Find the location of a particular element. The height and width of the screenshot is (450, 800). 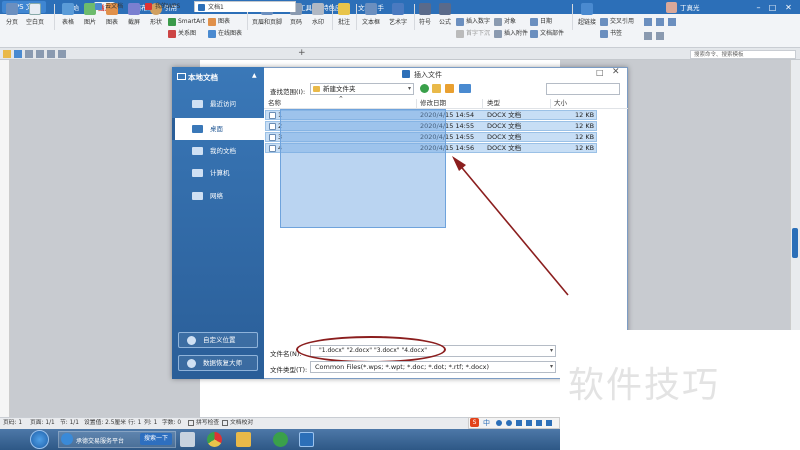

insert-attachment-button: 插入附件 is located at coordinates (511, 34).